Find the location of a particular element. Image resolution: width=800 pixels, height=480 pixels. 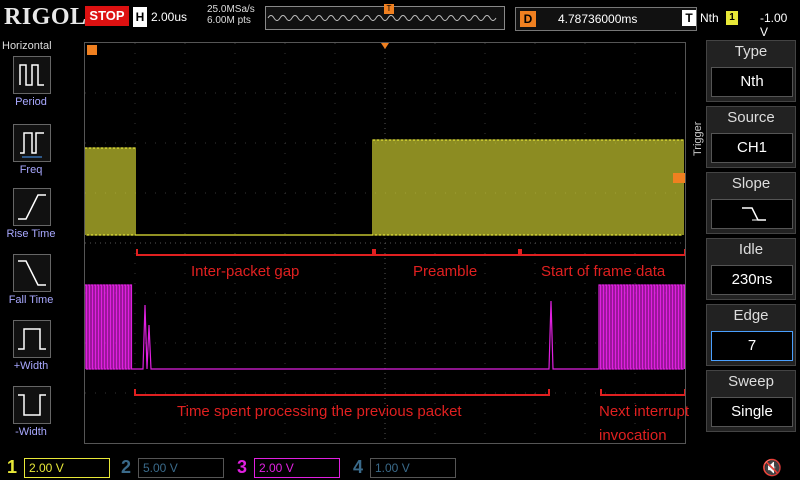

menu-trigger-sweep: Sweep Single is located at coordinates (751, 401).